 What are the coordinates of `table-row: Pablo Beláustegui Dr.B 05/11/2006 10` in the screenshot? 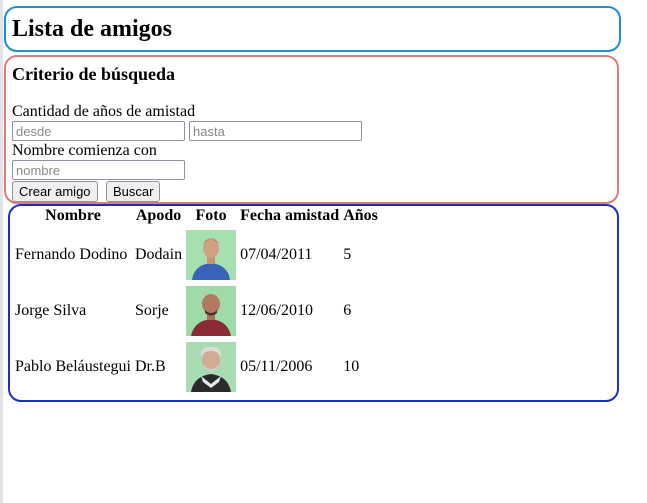 It's located at (196, 367).